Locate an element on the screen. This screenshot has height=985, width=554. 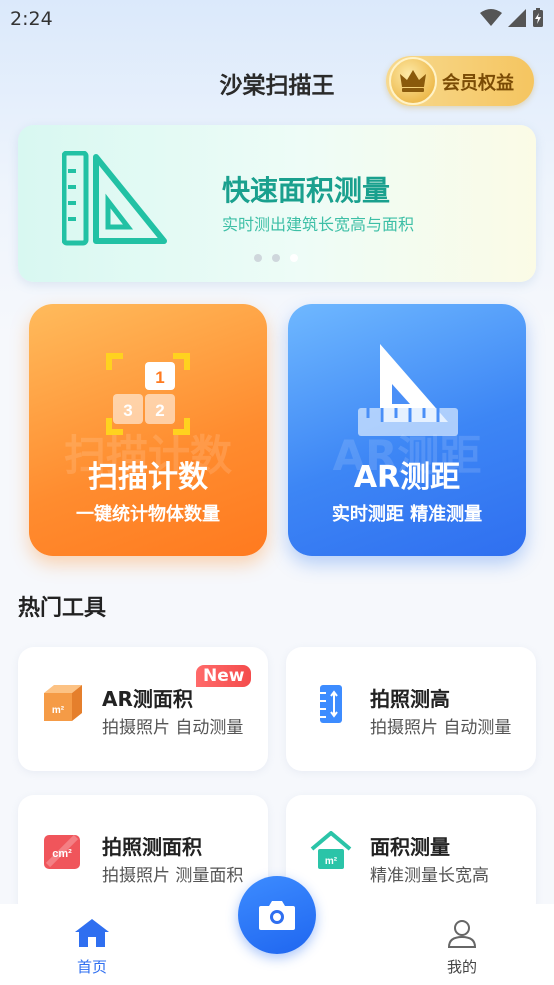
battery-icon is located at coordinates (538, 17).